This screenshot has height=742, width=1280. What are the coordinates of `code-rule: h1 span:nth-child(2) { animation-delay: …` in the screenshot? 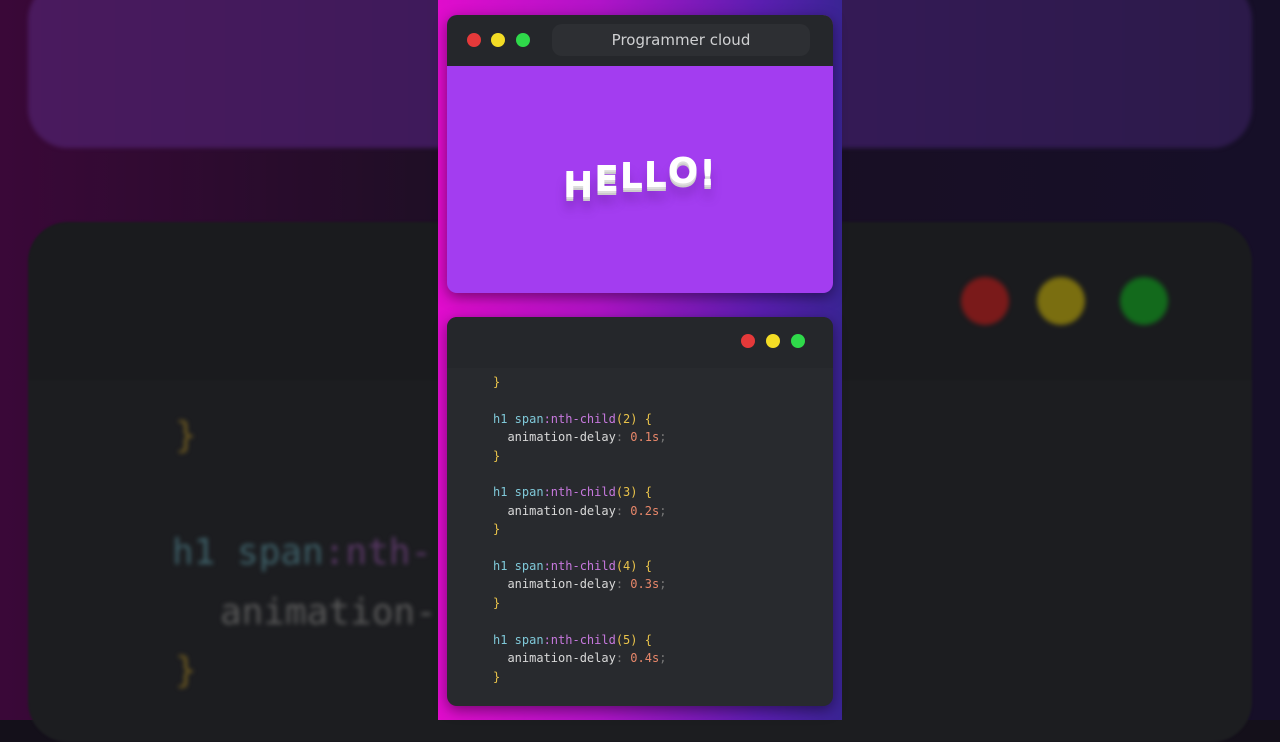 It's located at (580, 437).